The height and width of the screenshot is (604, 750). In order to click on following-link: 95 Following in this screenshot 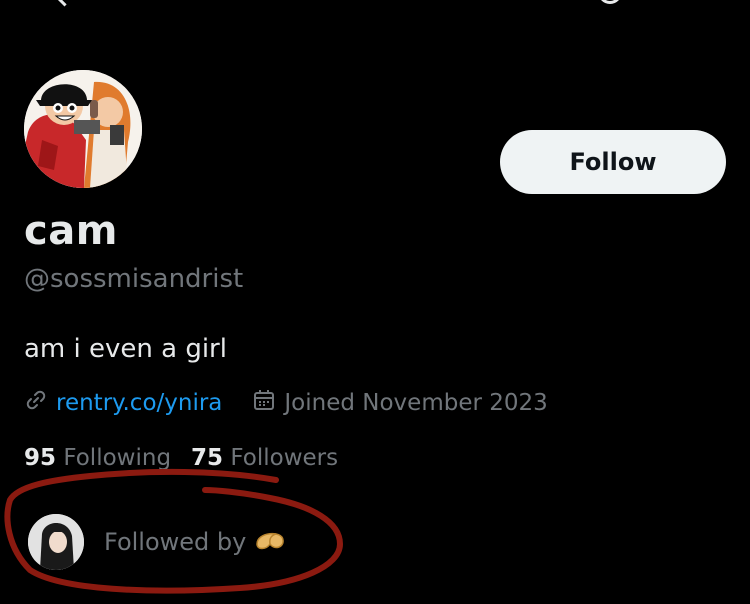, I will do `click(97, 458)`.